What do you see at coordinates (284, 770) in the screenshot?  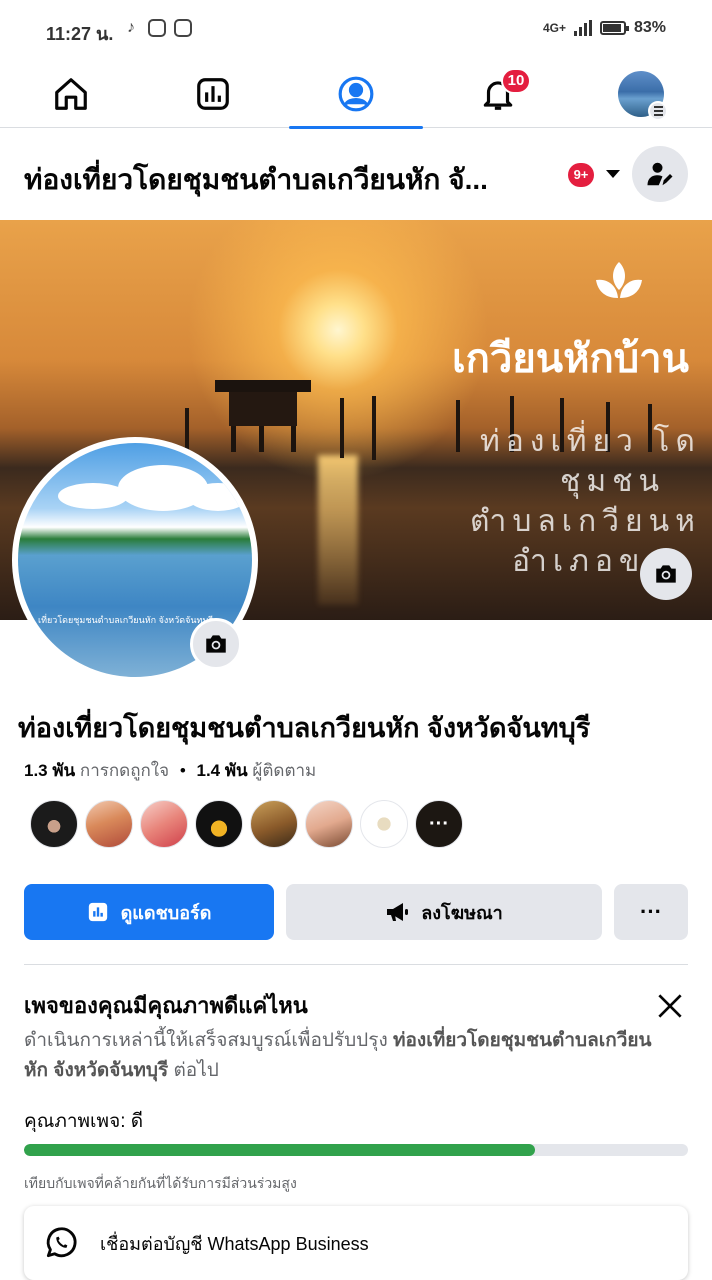 I see `followers-label: ผู้ติดตาม` at bounding box center [284, 770].